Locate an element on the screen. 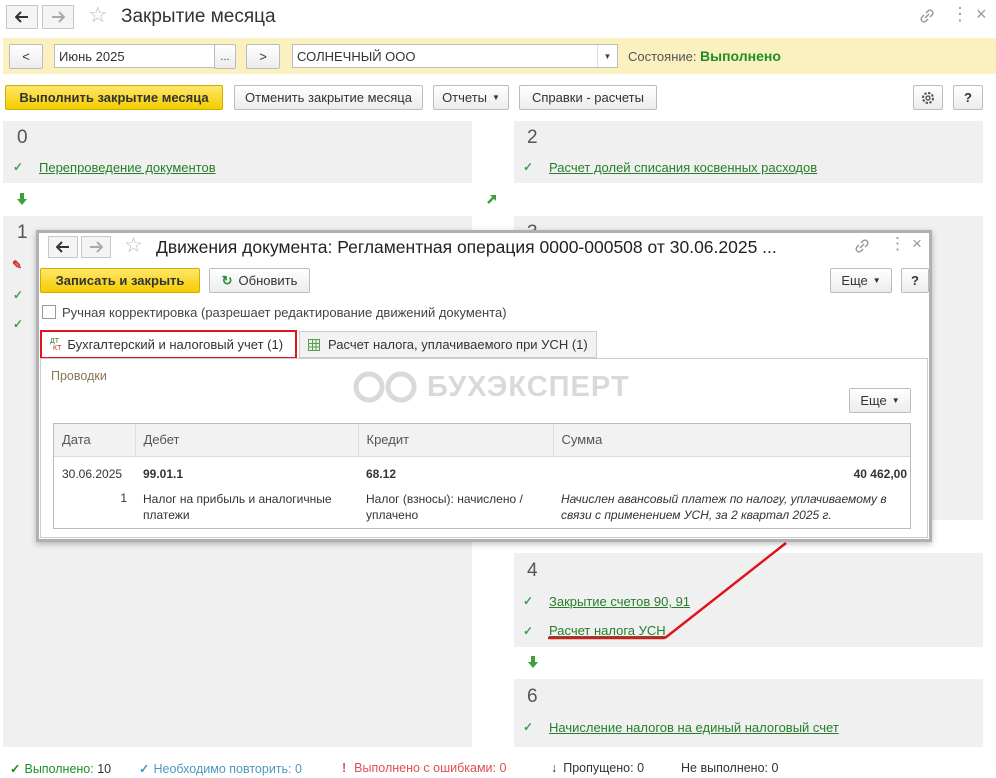 This screenshot has height=778, width=996. kt-label: КТ is located at coordinates (57, 348).